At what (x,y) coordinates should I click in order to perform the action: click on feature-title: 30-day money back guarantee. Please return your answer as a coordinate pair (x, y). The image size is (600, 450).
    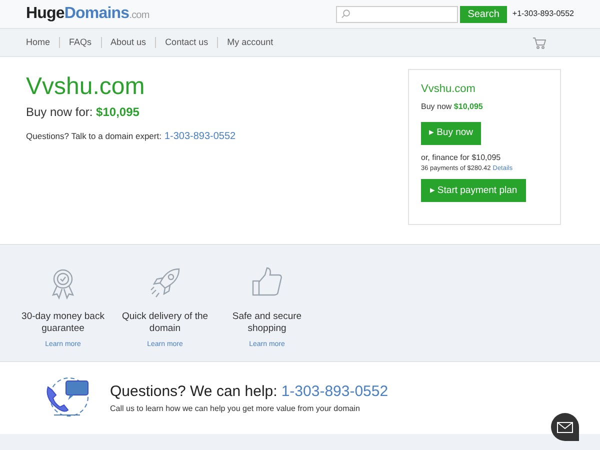
    Looking at the image, I should click on (63, 323).